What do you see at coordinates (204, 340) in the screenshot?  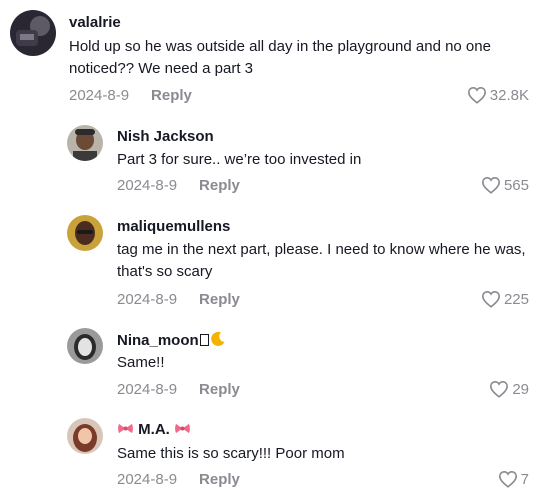 I see `missing-glyph-icon` at bounding box center [204, 340].